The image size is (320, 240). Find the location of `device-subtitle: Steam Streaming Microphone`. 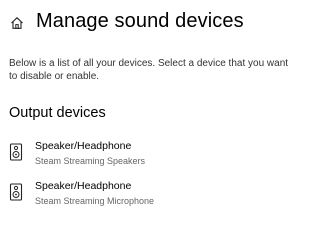

device-subtitle: Steam Streaming Microphone is located at coordinates (95, 201).